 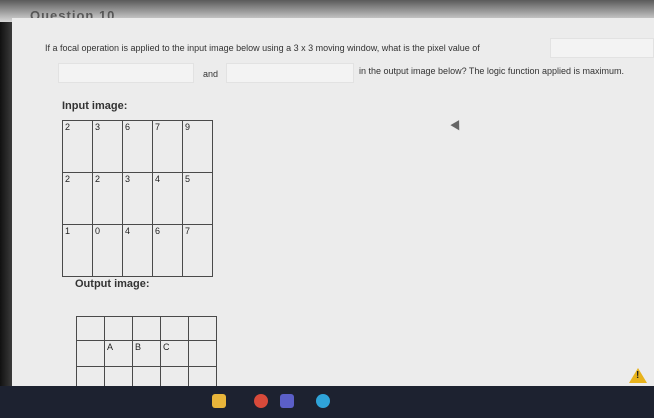 What do you see at coordinates (287, 401) in the screenshot?
I see `teams-icon` at bounding box center [287, 401].